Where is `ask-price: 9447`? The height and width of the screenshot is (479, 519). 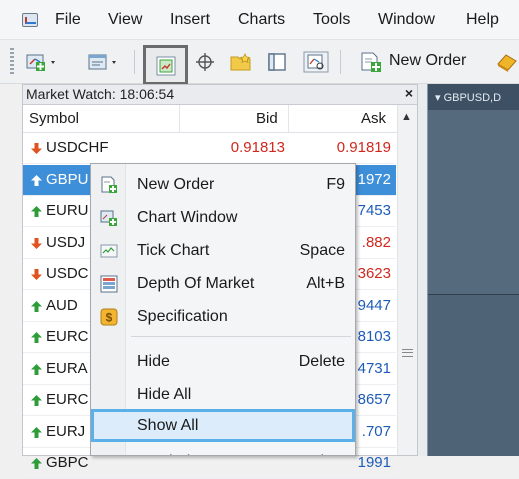 ask-price: 9447 is located at coordinates (374, 305).